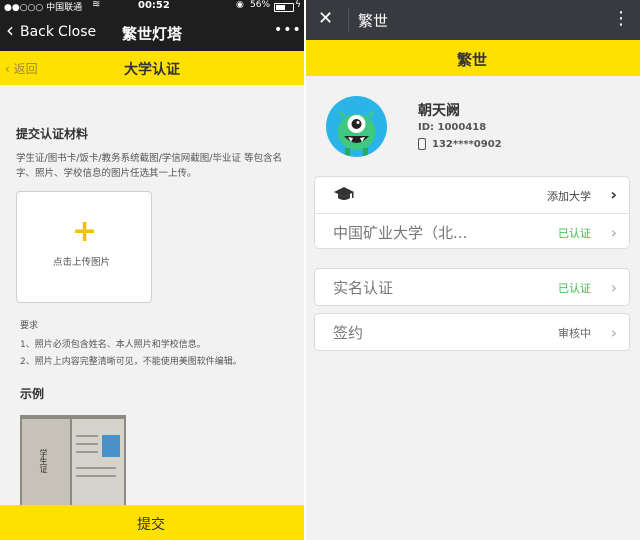 The image size is (640, 540). What do you see at coordinates (77, 32) in the screenshot?
I see `close-button: Close` at bounding box center [77, 32].